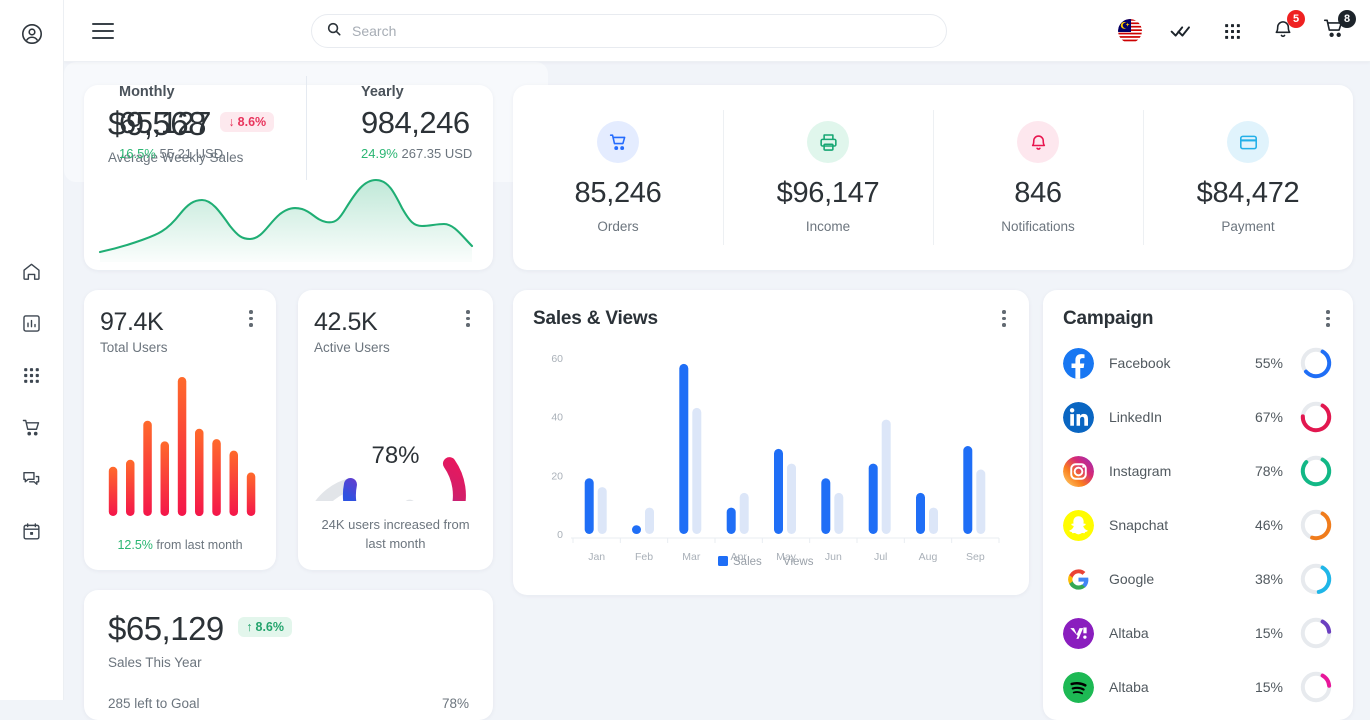 This screenshot has width=1370, height=720. What do you see at coordinates (1038, 193) in the screenshot?
I see `stat-notifications-value: 846` at bounding box center [1038, 193].